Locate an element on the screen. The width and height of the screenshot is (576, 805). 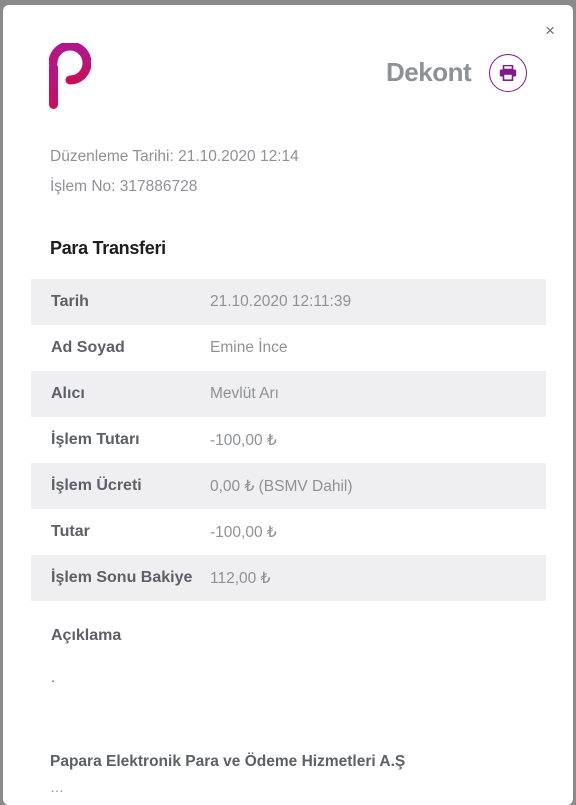
detail-row-total: Tutar -100,00 ₺ is located at coordinates (288, 532).